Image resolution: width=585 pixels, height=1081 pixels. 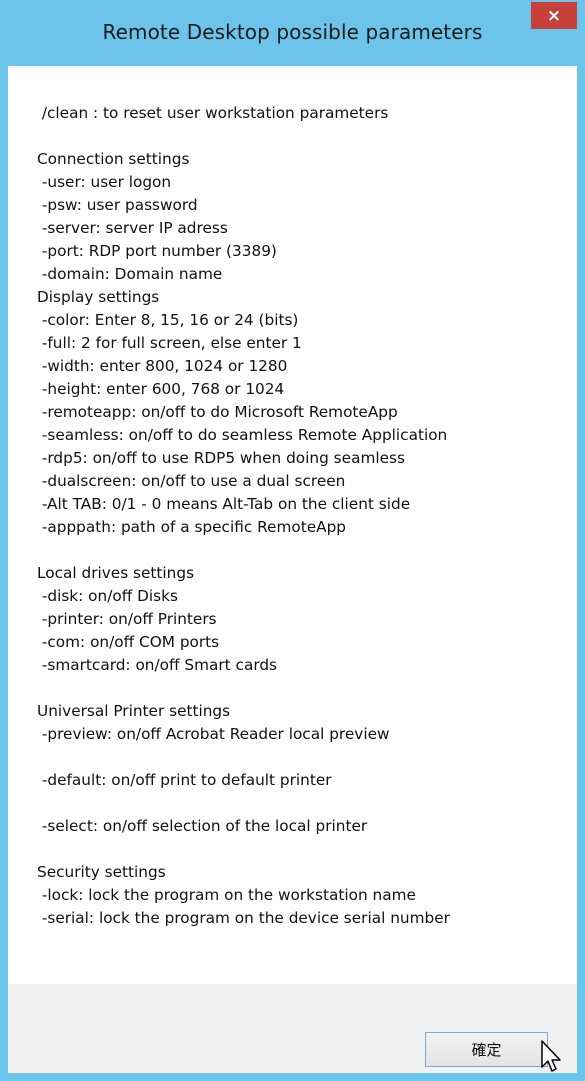 I want to click on window-title: Remote Desktop possible parameters, so click(x=292, y=32).